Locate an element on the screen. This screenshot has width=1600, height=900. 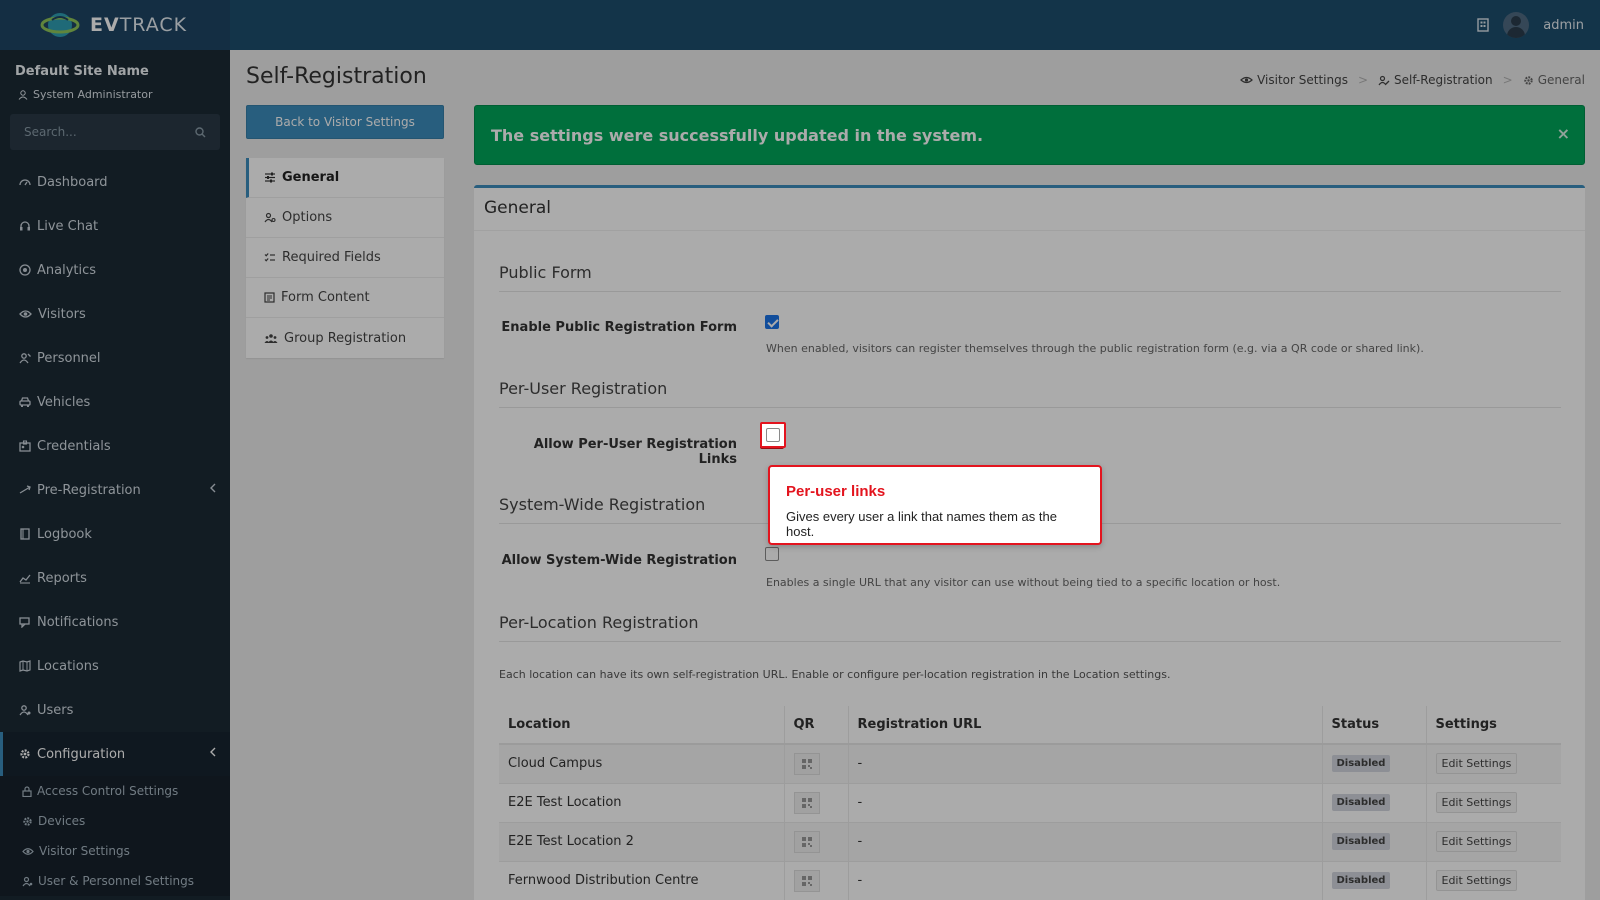
location-name: Cloud Campus is located at coordinates (642, 763).